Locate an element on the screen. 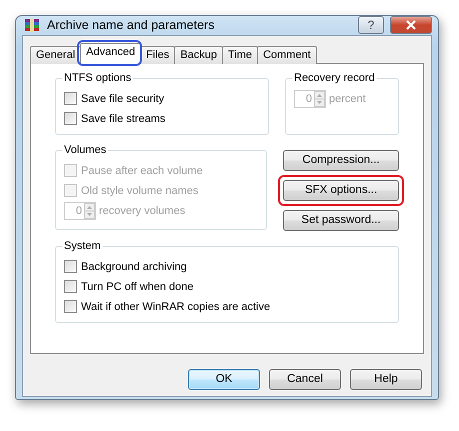  tab: Comment is located at coordinates (287, 55).